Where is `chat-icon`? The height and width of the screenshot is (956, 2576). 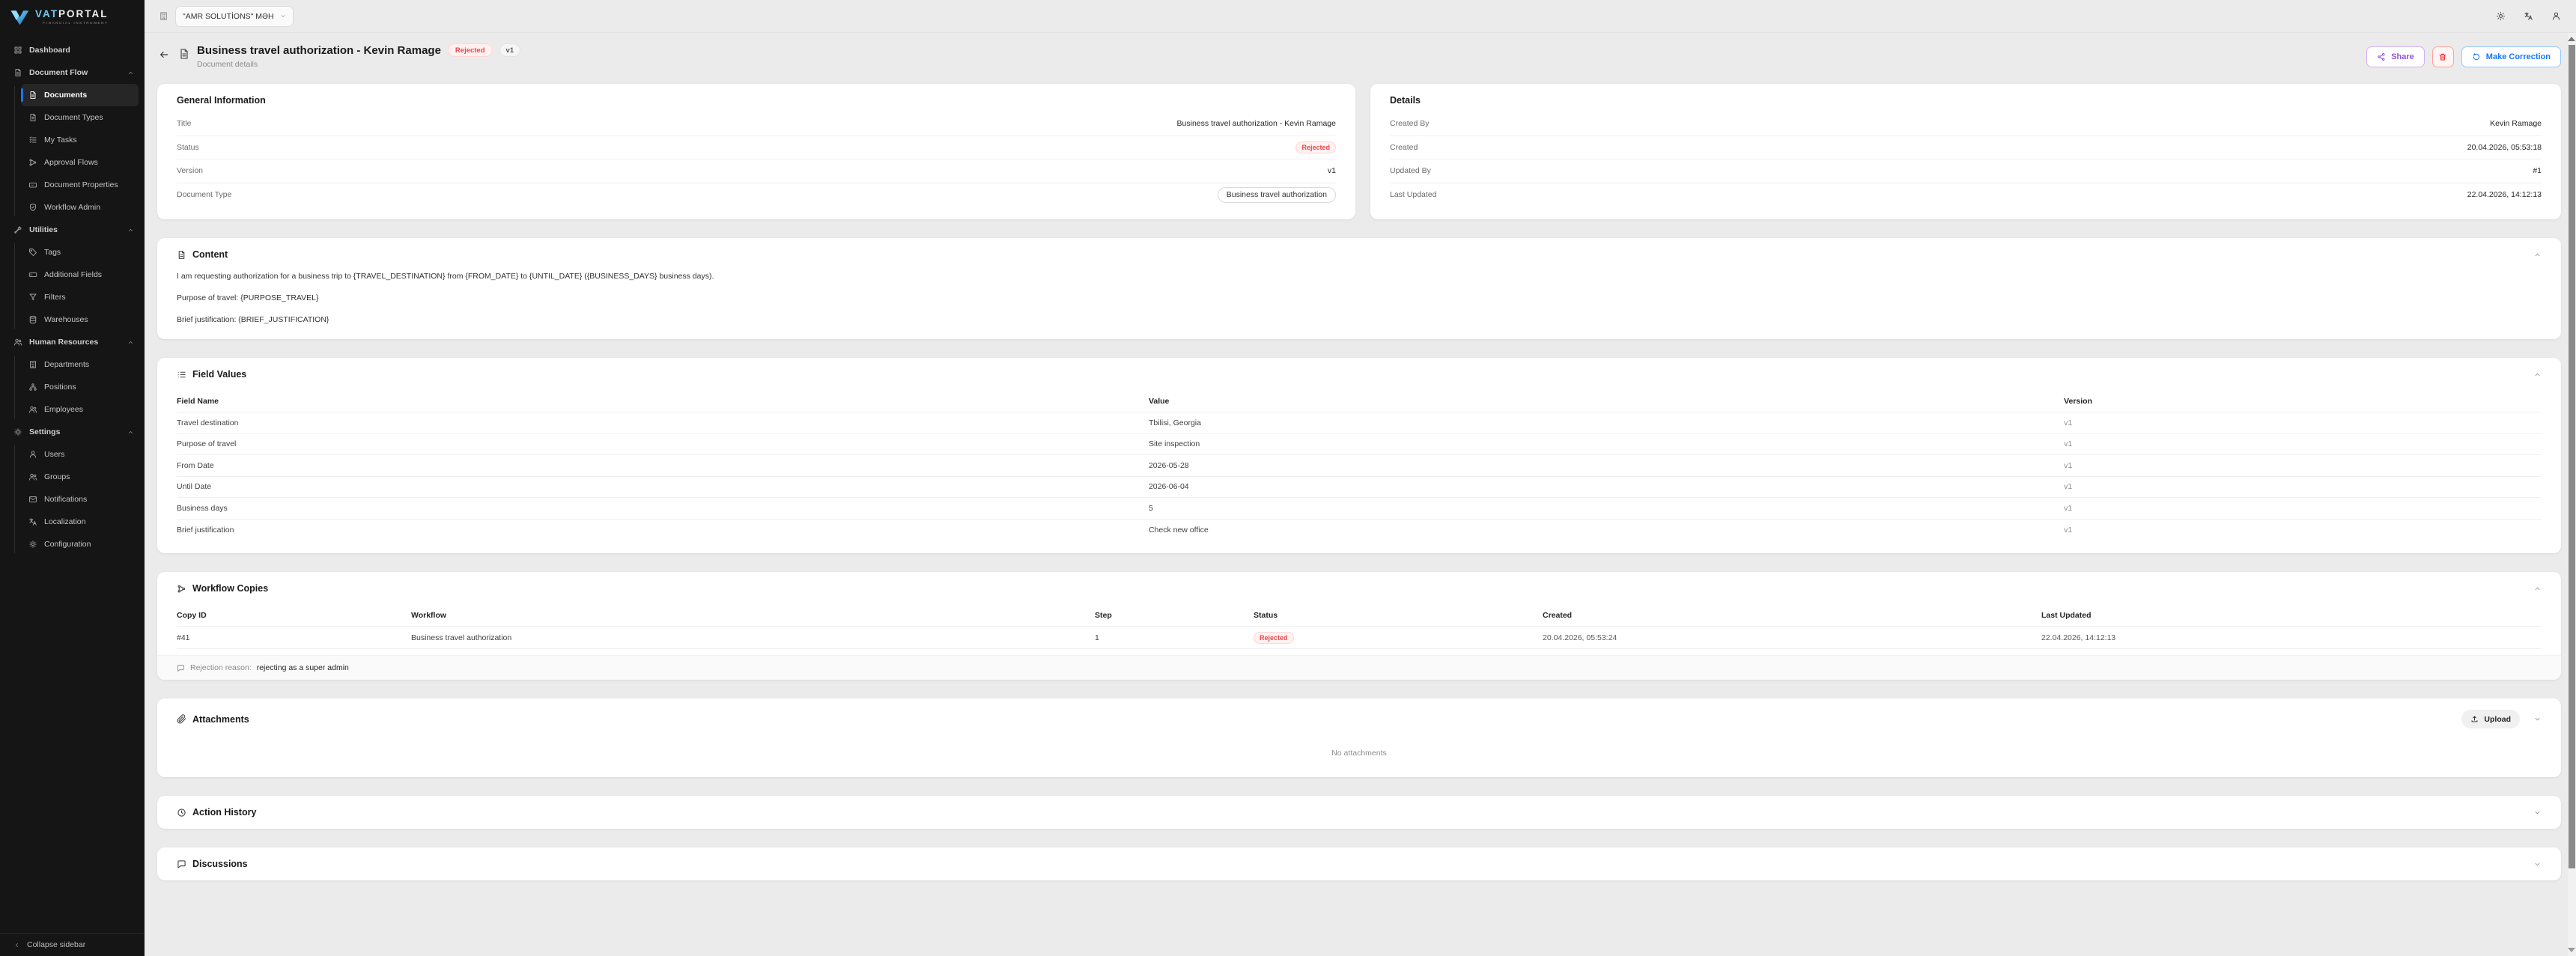 chat-icon is located at coordinates (181, 668).